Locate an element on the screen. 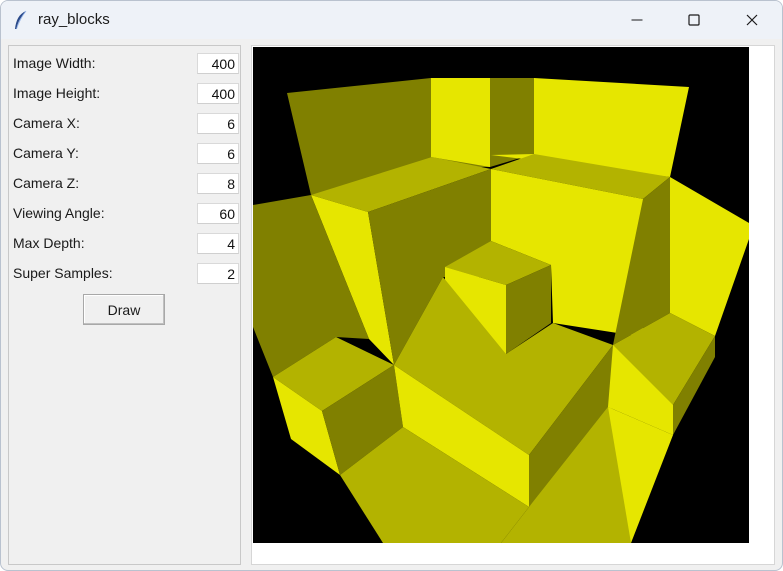  image-width-label: Image Width: is located at coordinates (54, 63).